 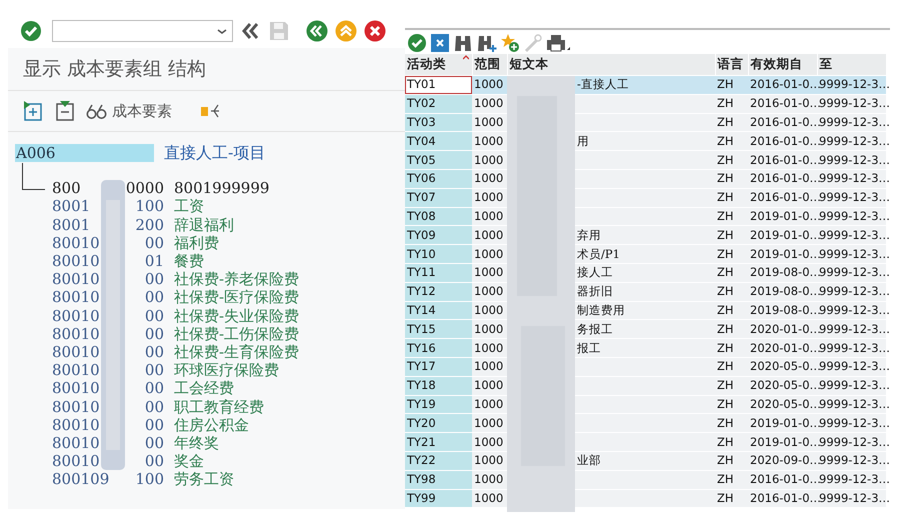 What do you see at coordinates (222, 188) in the screenshot?
I see `interval-end: 8001999999` at bounding box center [222, 188].